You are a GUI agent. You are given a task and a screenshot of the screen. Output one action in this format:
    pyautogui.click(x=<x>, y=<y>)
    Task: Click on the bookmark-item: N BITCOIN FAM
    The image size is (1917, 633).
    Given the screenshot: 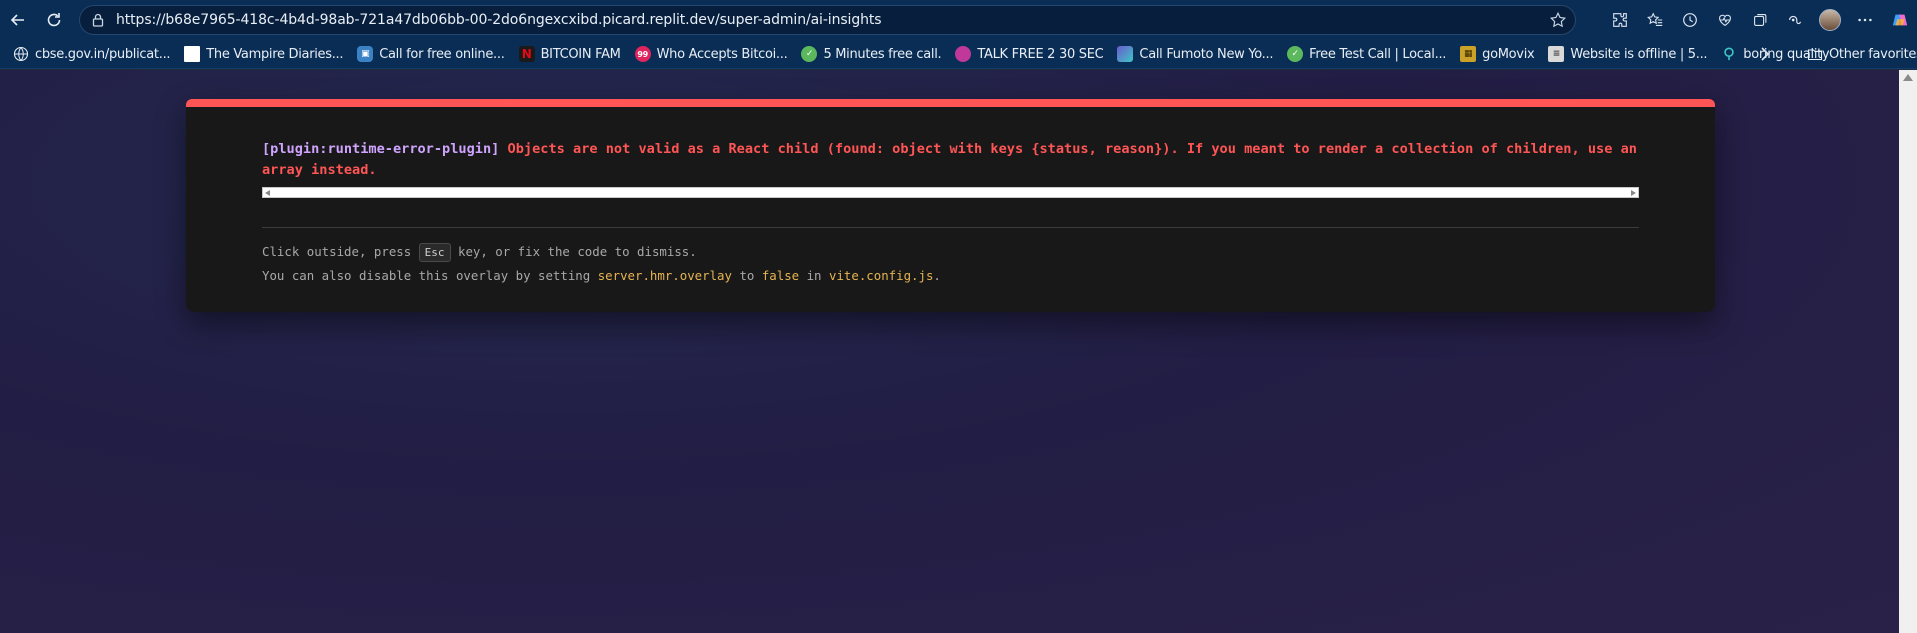 What is the action you would take?
    pyautogui.click(x=570, y=54)
    